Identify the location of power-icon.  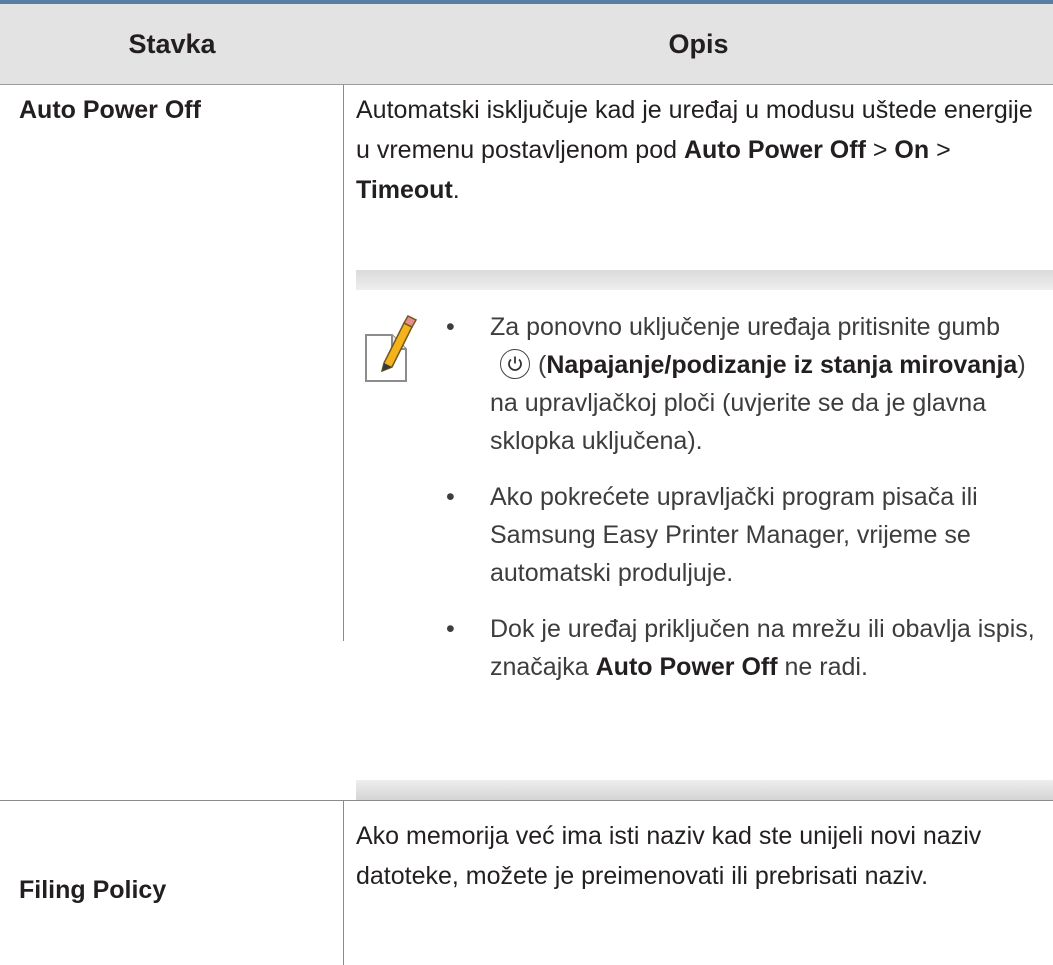
(515, 364).